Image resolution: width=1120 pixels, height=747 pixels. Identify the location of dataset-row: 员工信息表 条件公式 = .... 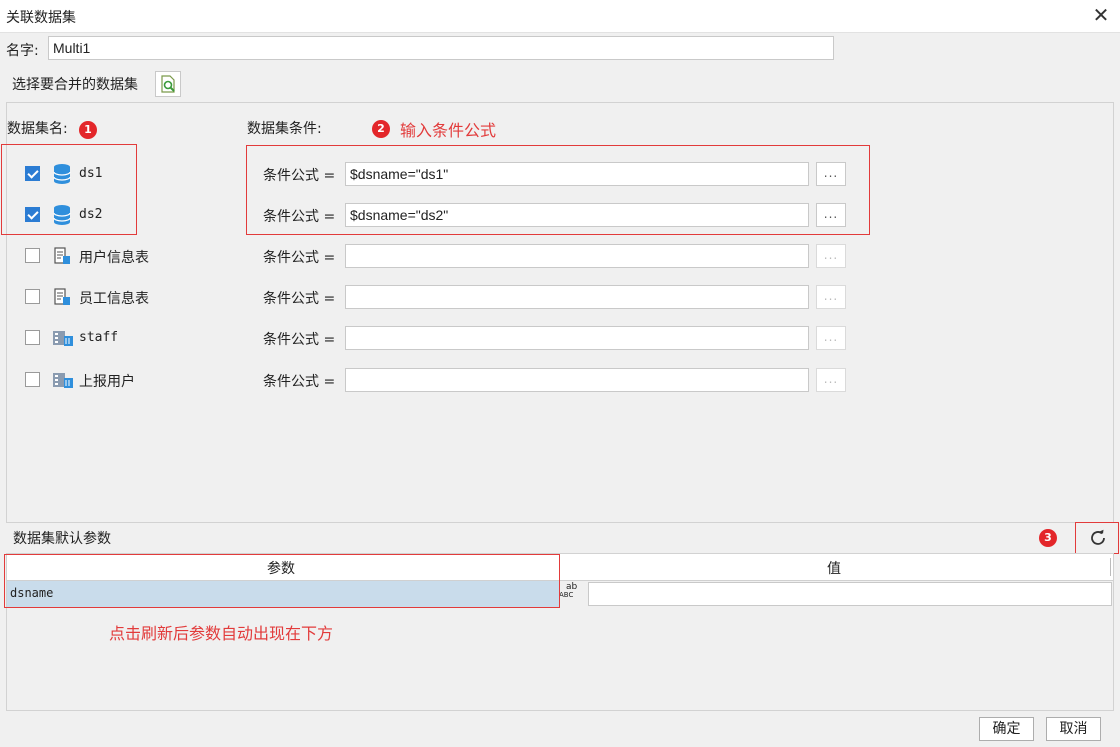
(560, 298).